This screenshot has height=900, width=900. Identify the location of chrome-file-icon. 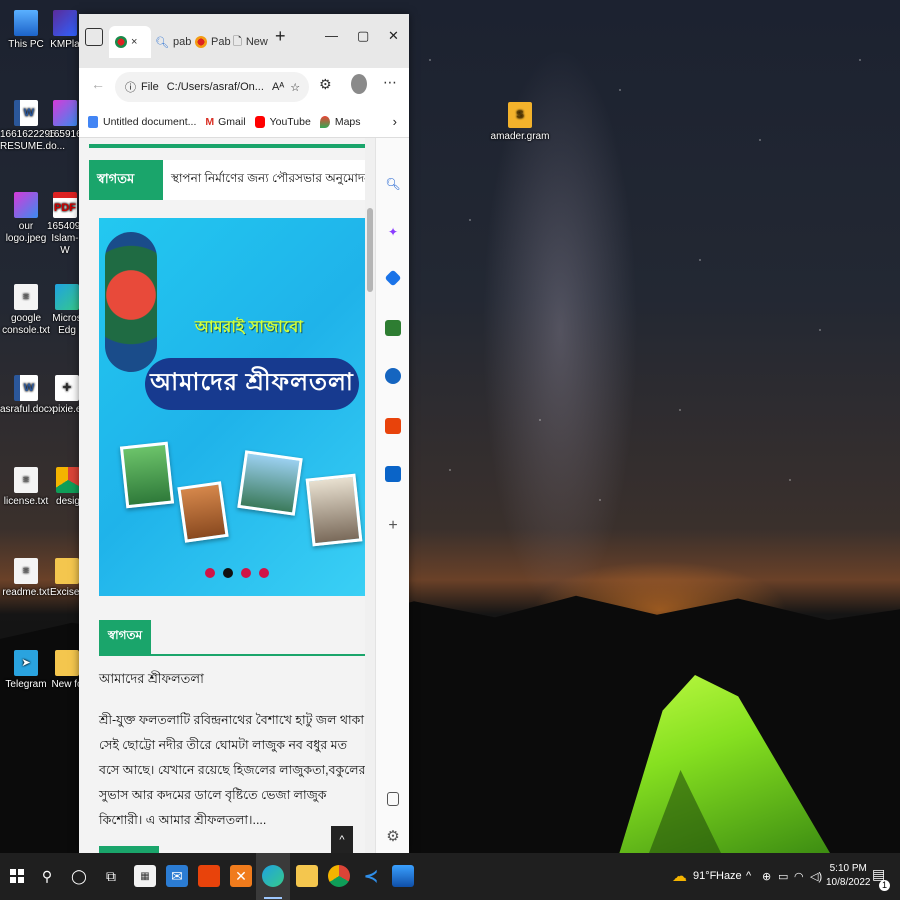
(68, 480).